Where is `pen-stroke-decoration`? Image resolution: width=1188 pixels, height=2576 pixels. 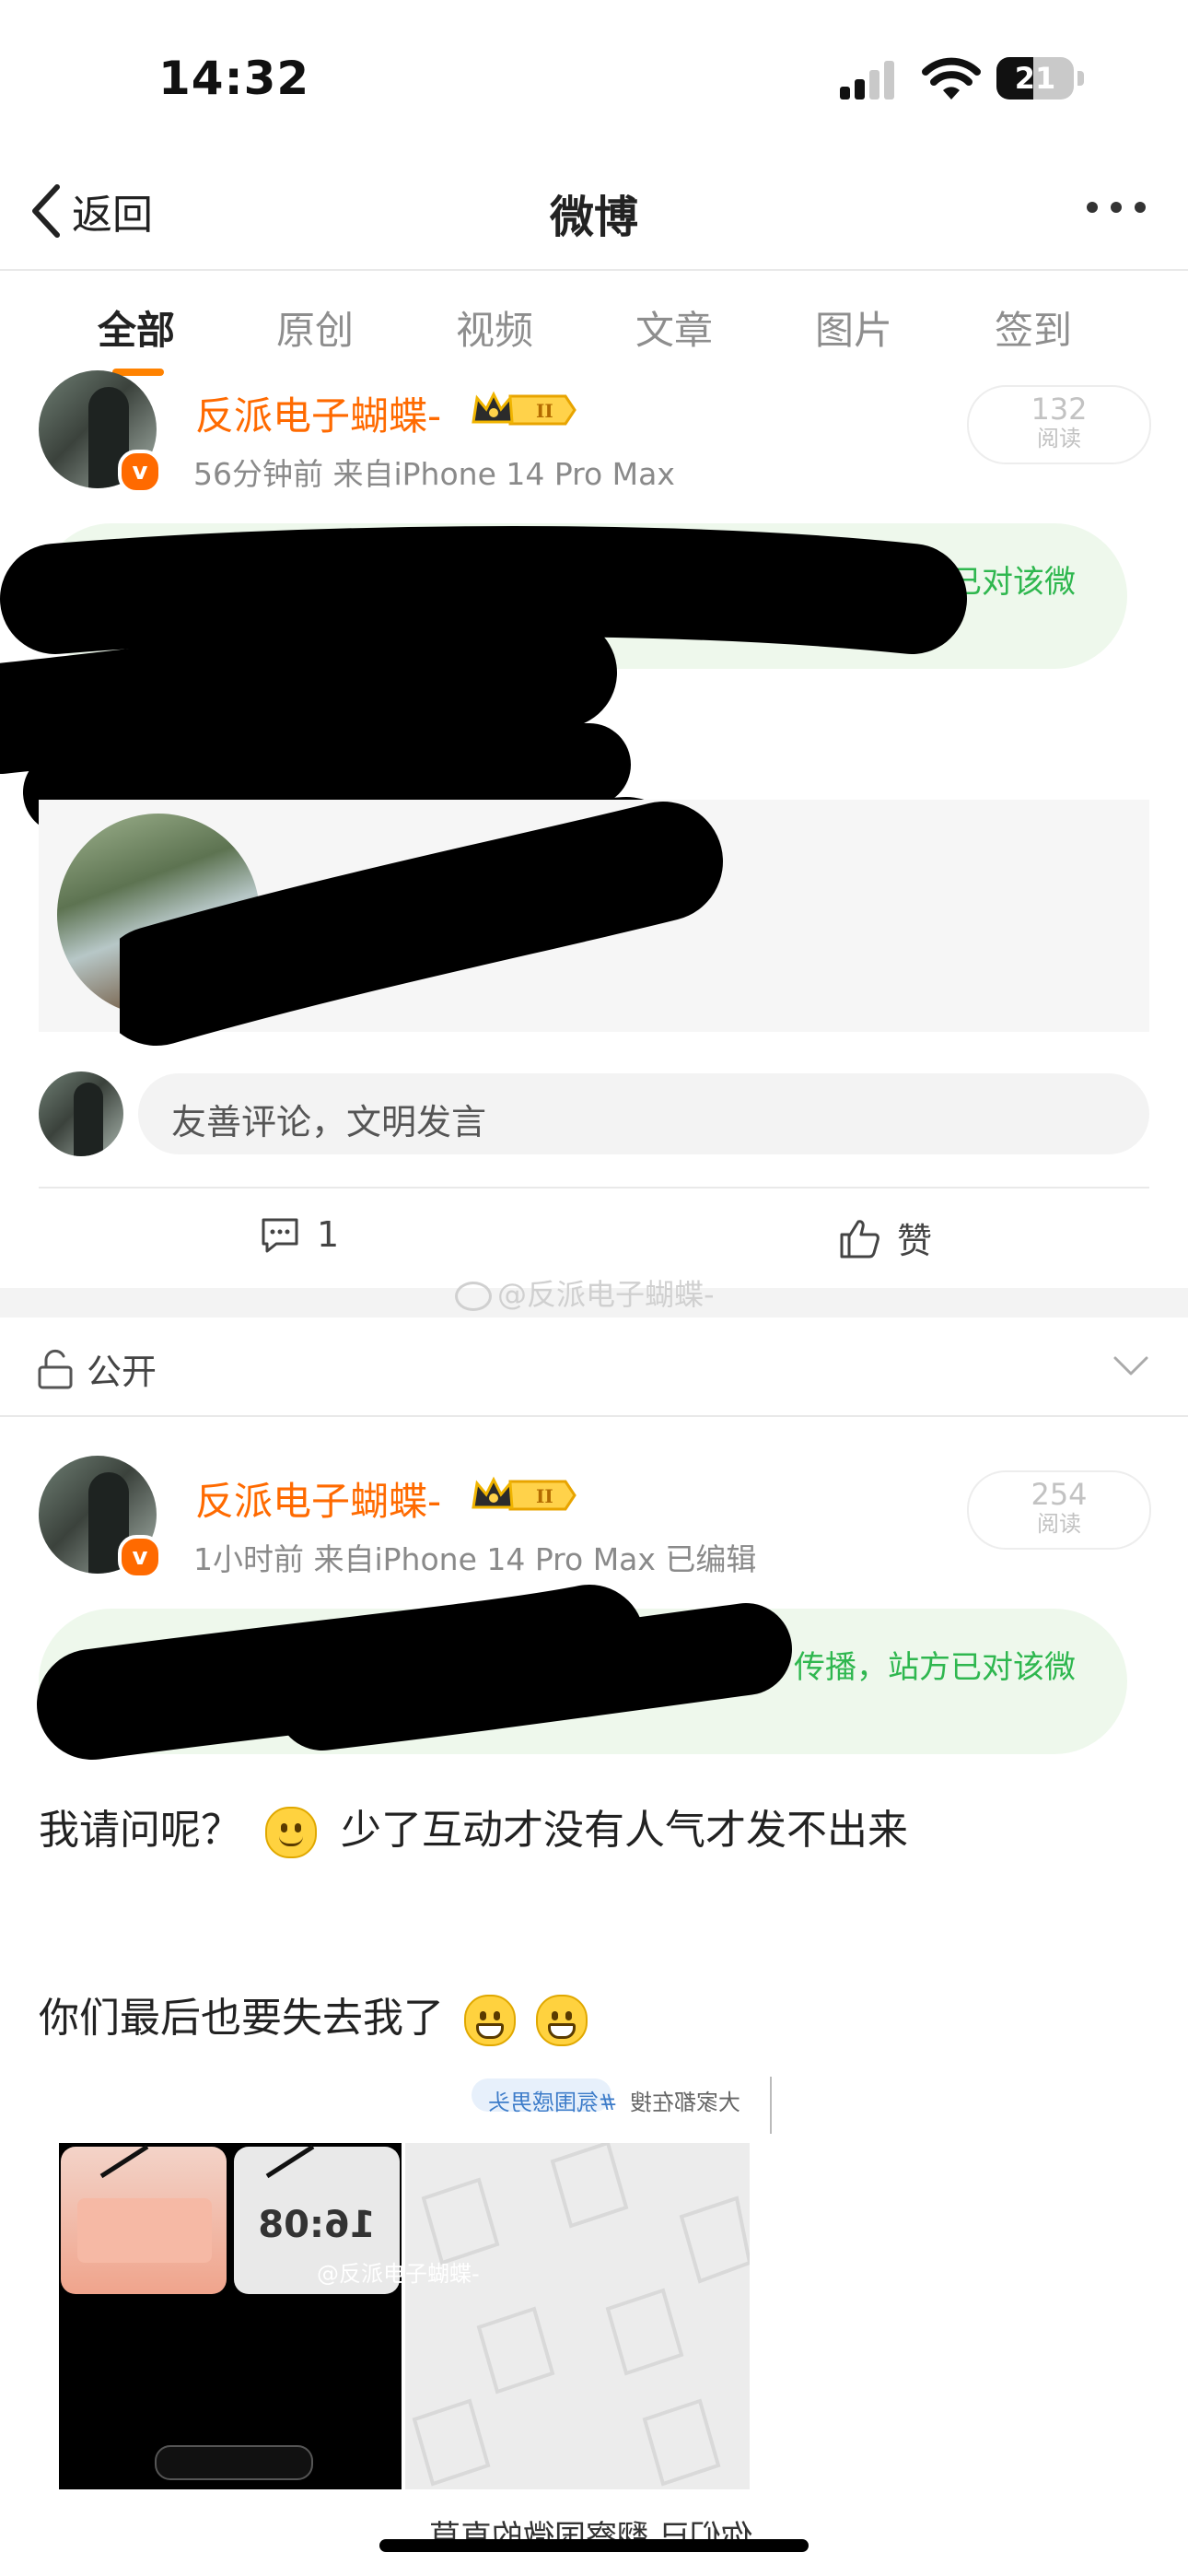
pen-stroke-decoration is located at coordinates (207, 2161).